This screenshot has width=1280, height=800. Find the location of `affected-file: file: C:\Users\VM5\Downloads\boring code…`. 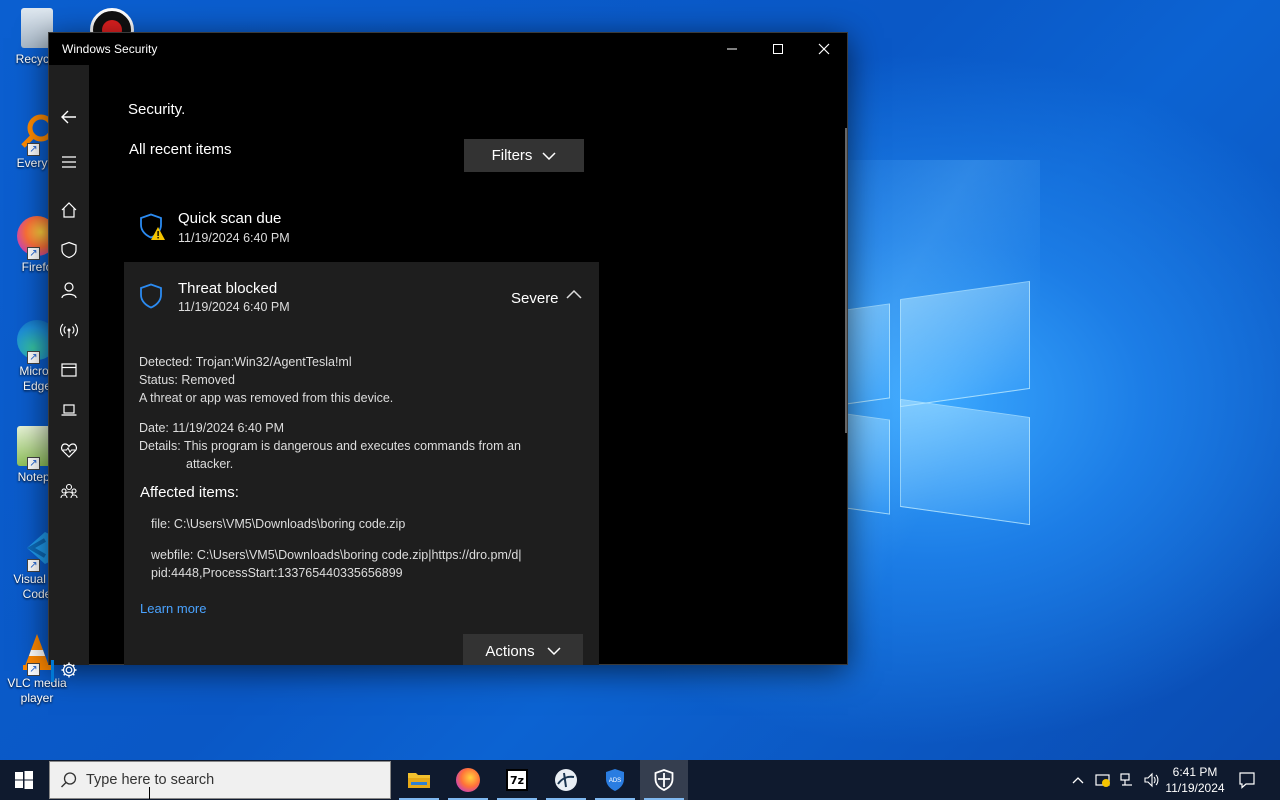

affected-file: file: C:\Users\VM5\Downloads\boring code… is located at coordinates (278, 524).